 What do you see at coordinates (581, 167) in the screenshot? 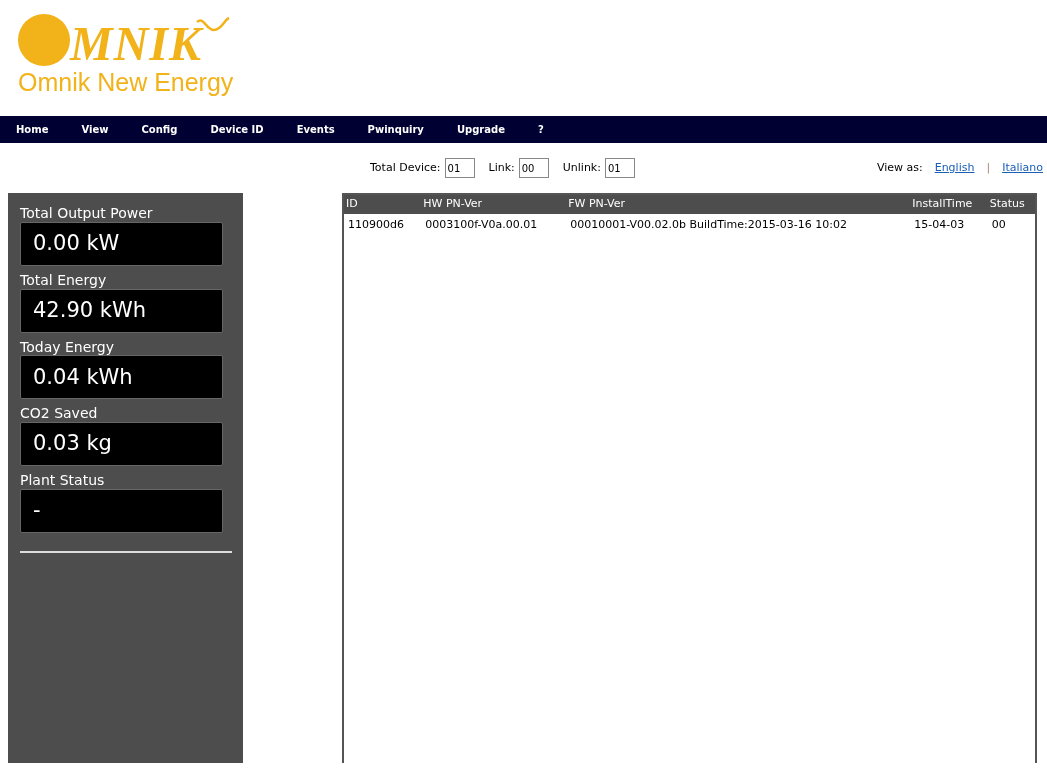
I see `counter-label: Unlink:` at bounding box center [581, 167].